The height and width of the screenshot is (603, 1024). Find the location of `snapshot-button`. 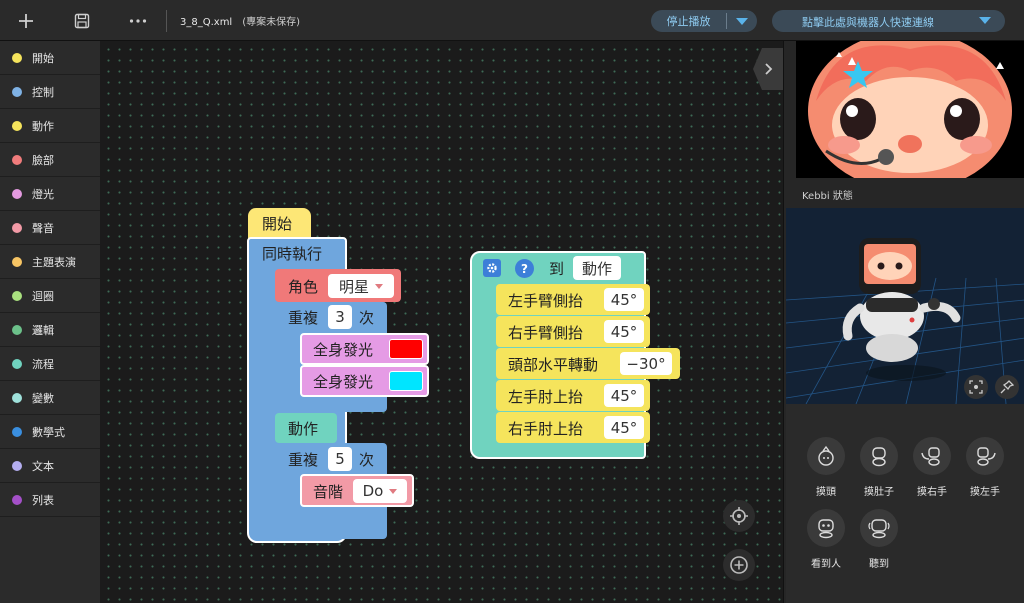

snapshot-button is located at coordinates (976, 387).